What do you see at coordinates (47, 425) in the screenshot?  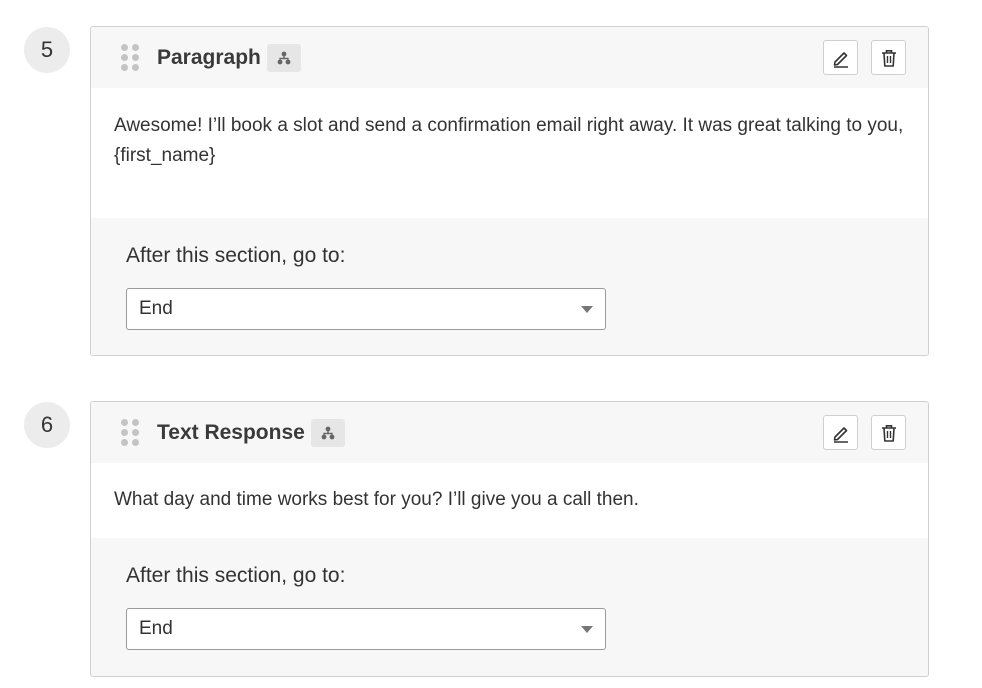 I see `step-number-badge: 6` at bounding box center [47, 425].